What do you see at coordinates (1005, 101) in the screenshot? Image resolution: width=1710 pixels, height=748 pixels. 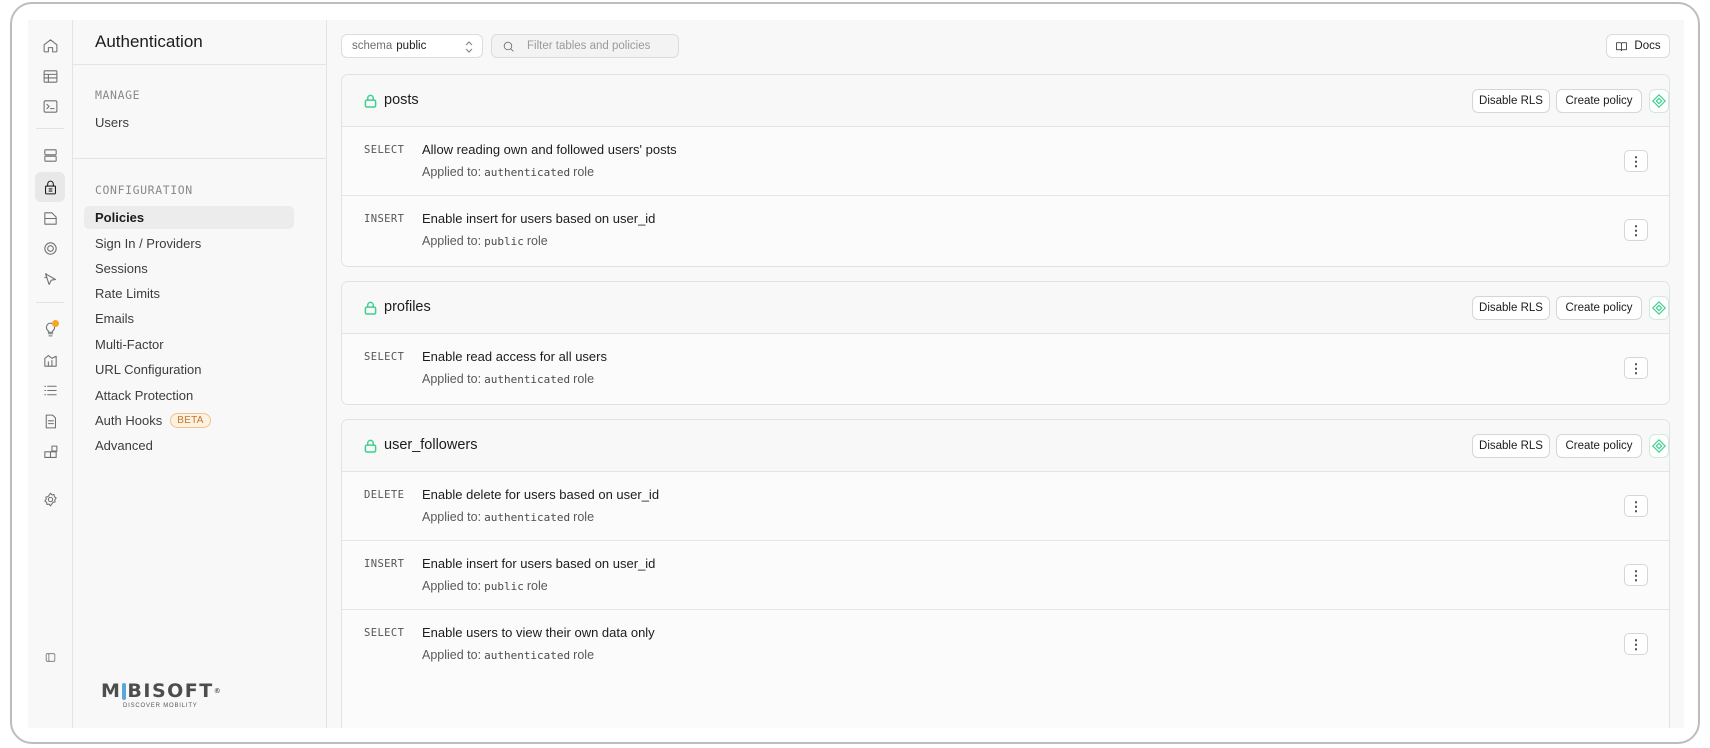 I see `table-card-header: posts Disable RLS Create policy` at bounding box center [1005, 101].